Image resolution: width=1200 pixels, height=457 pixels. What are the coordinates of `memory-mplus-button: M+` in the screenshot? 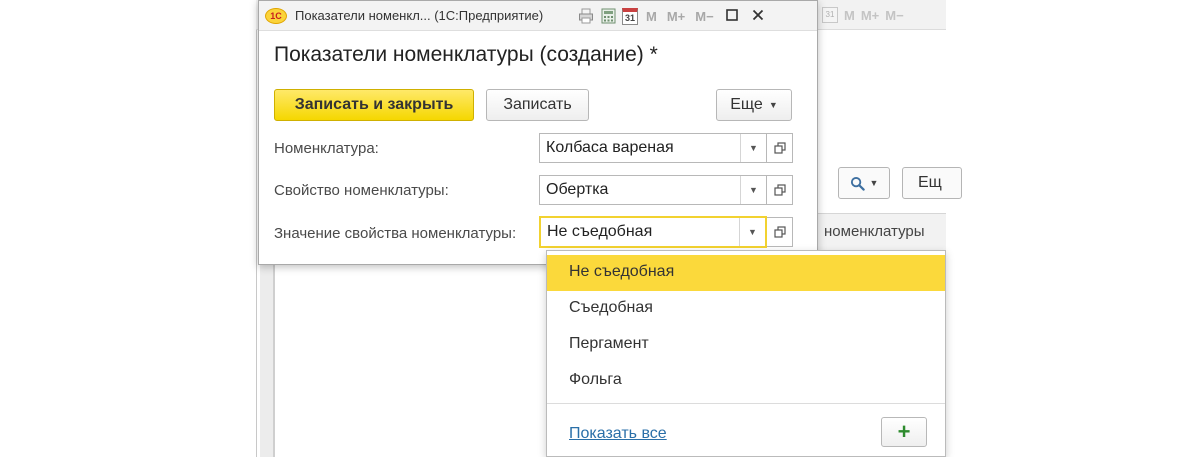 It's located at (676, 16).